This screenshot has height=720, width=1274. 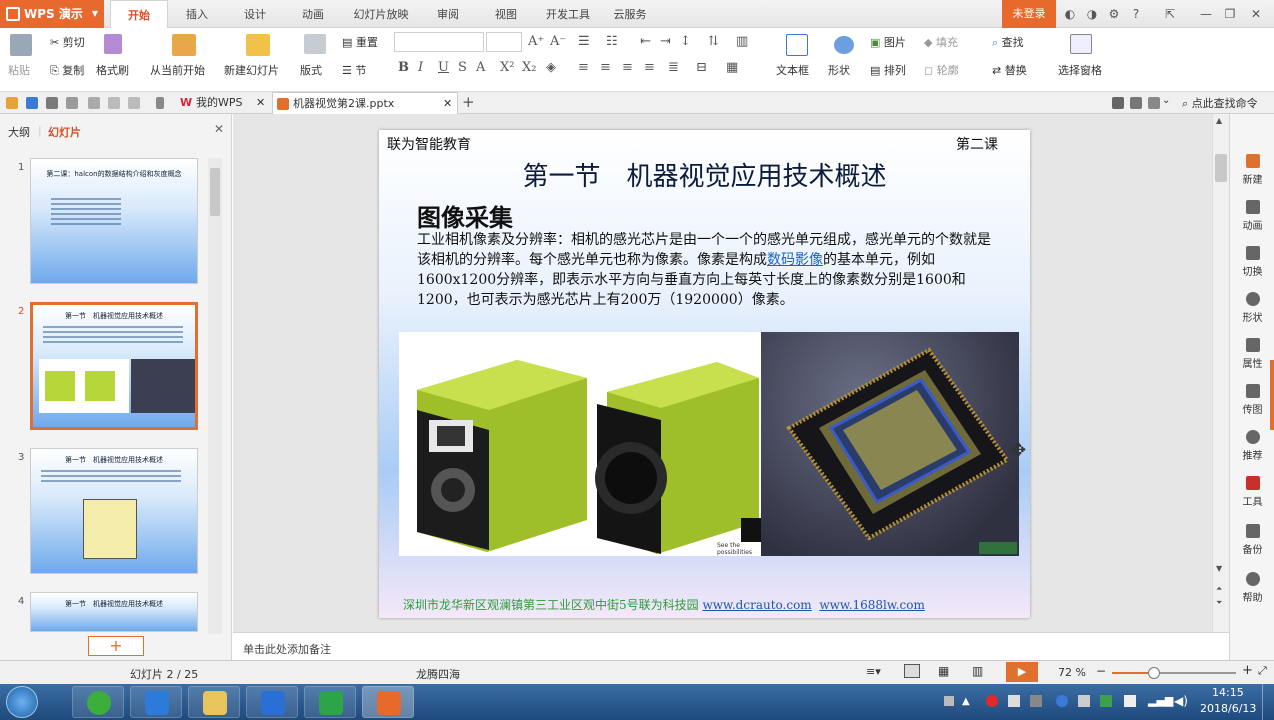 I want to click on font-color-icon: A, so click(x=480, y=67).